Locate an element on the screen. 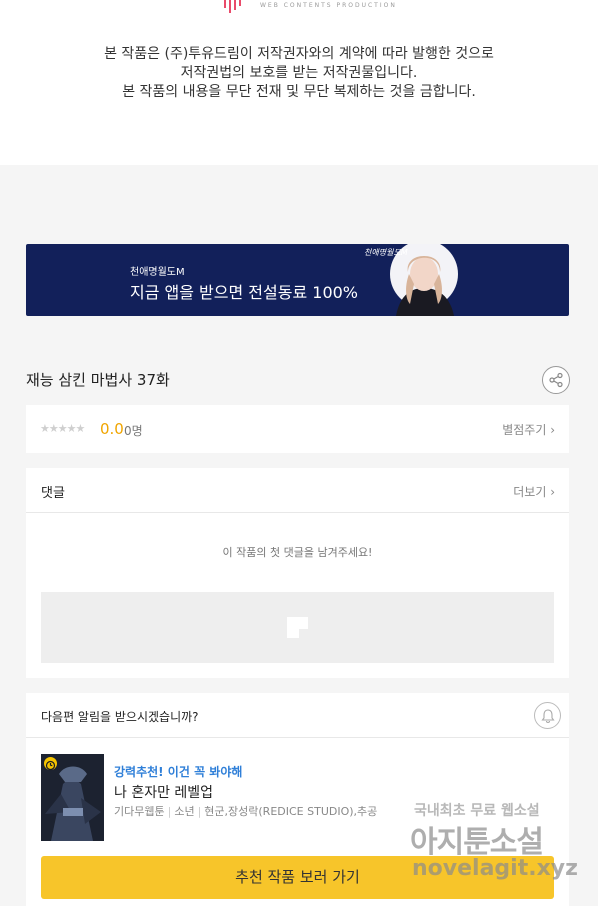  logo-mark-icon is located at coordinates (232, 6).